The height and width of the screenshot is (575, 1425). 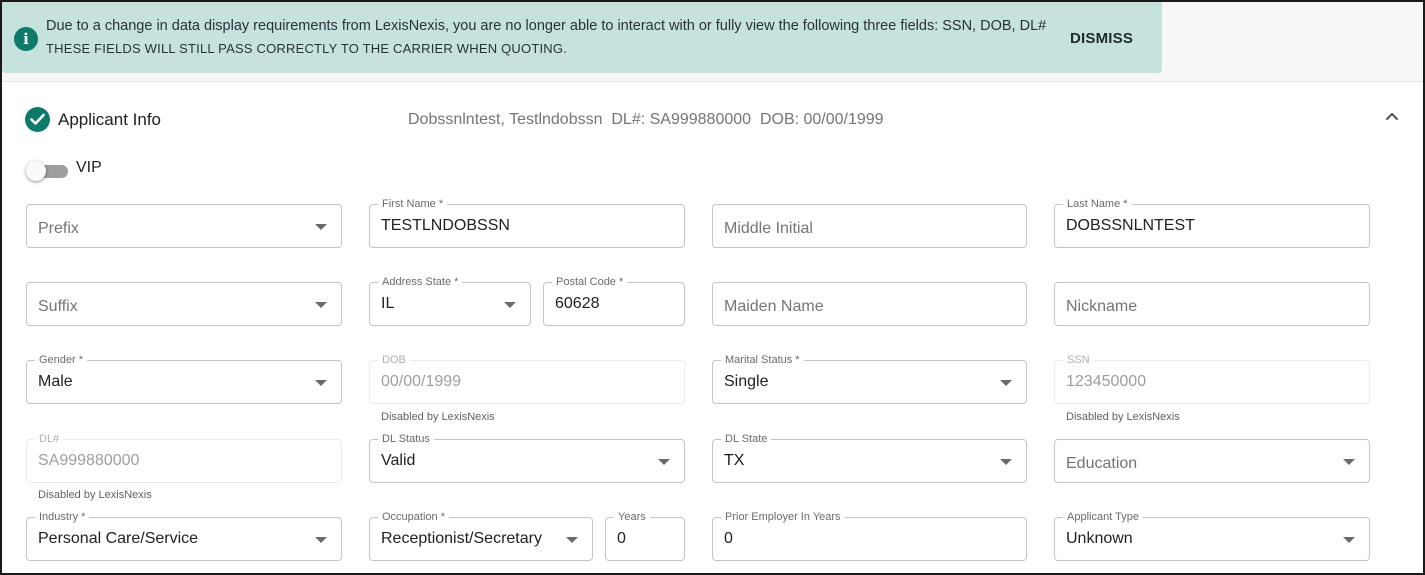 I want to click on applicant-type-label: Applicant Type, so click(x=1103, y=517).